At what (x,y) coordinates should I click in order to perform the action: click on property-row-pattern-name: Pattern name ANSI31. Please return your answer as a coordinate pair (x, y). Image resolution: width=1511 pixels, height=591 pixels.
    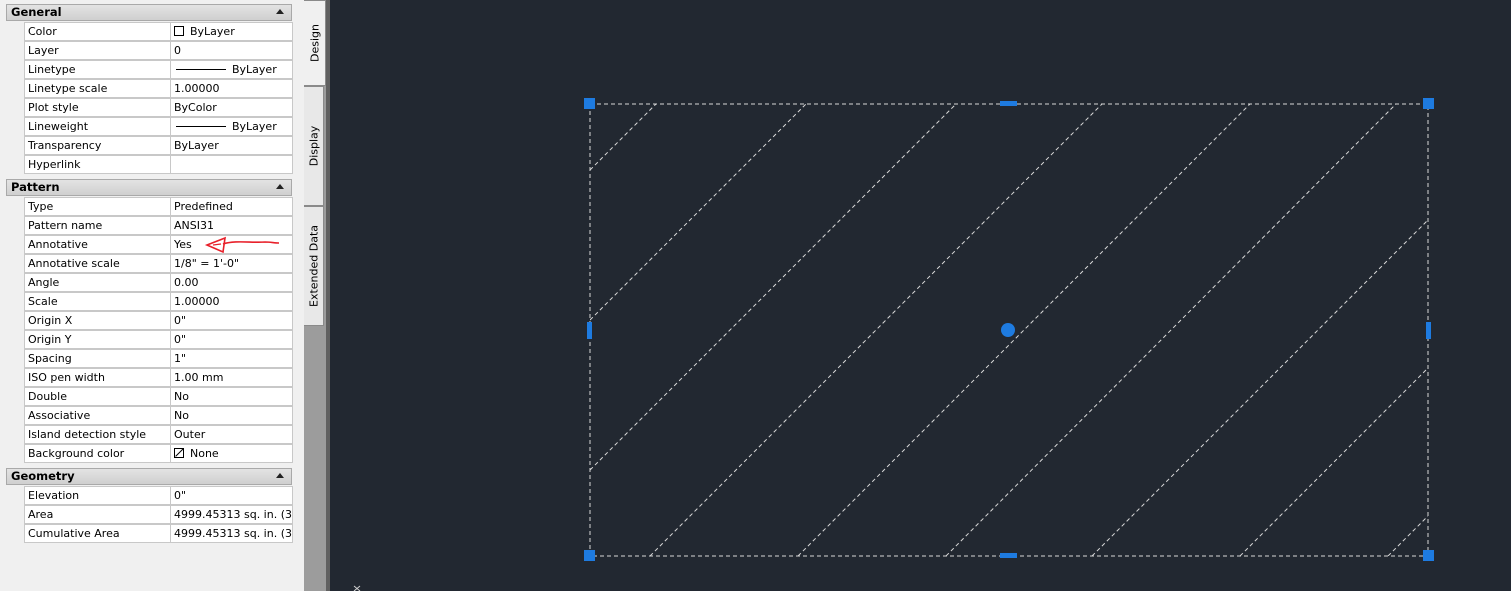
    Looking at the image, I should click on (158, 225).